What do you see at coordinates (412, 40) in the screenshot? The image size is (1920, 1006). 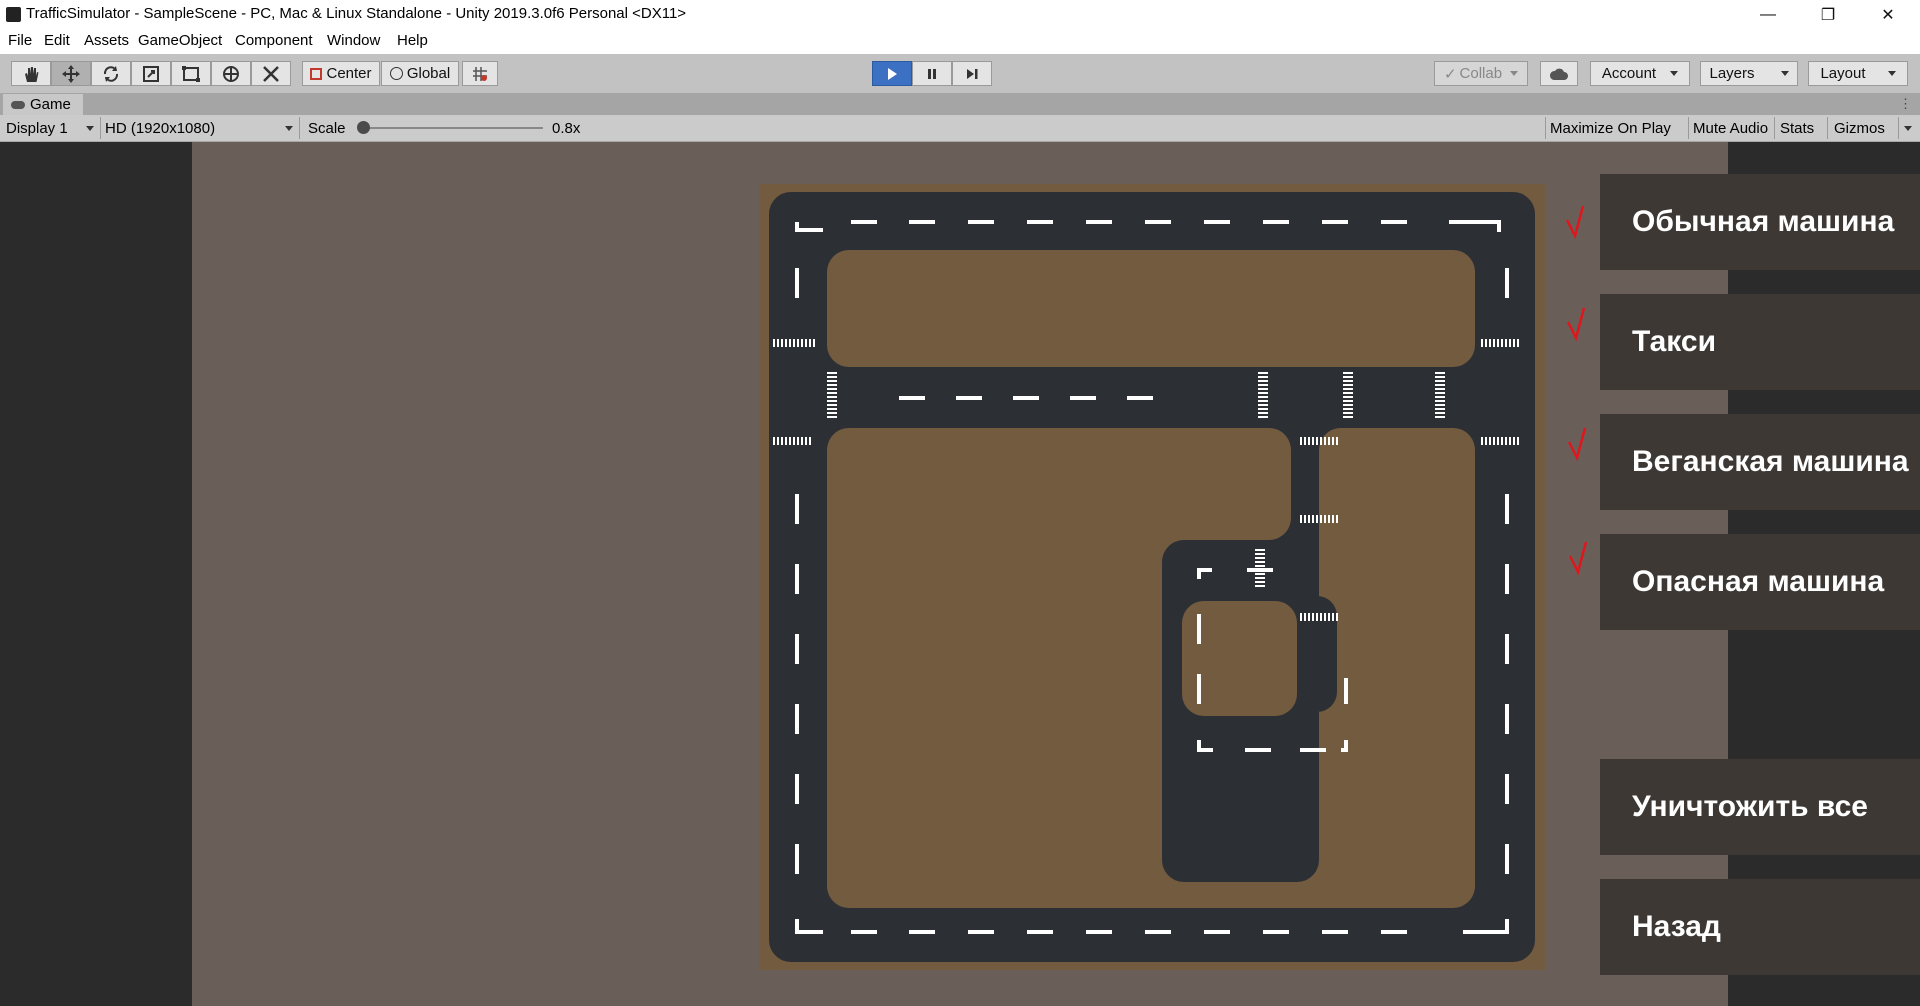 I see `menu-help: Help` at bounding box center [412, 40].